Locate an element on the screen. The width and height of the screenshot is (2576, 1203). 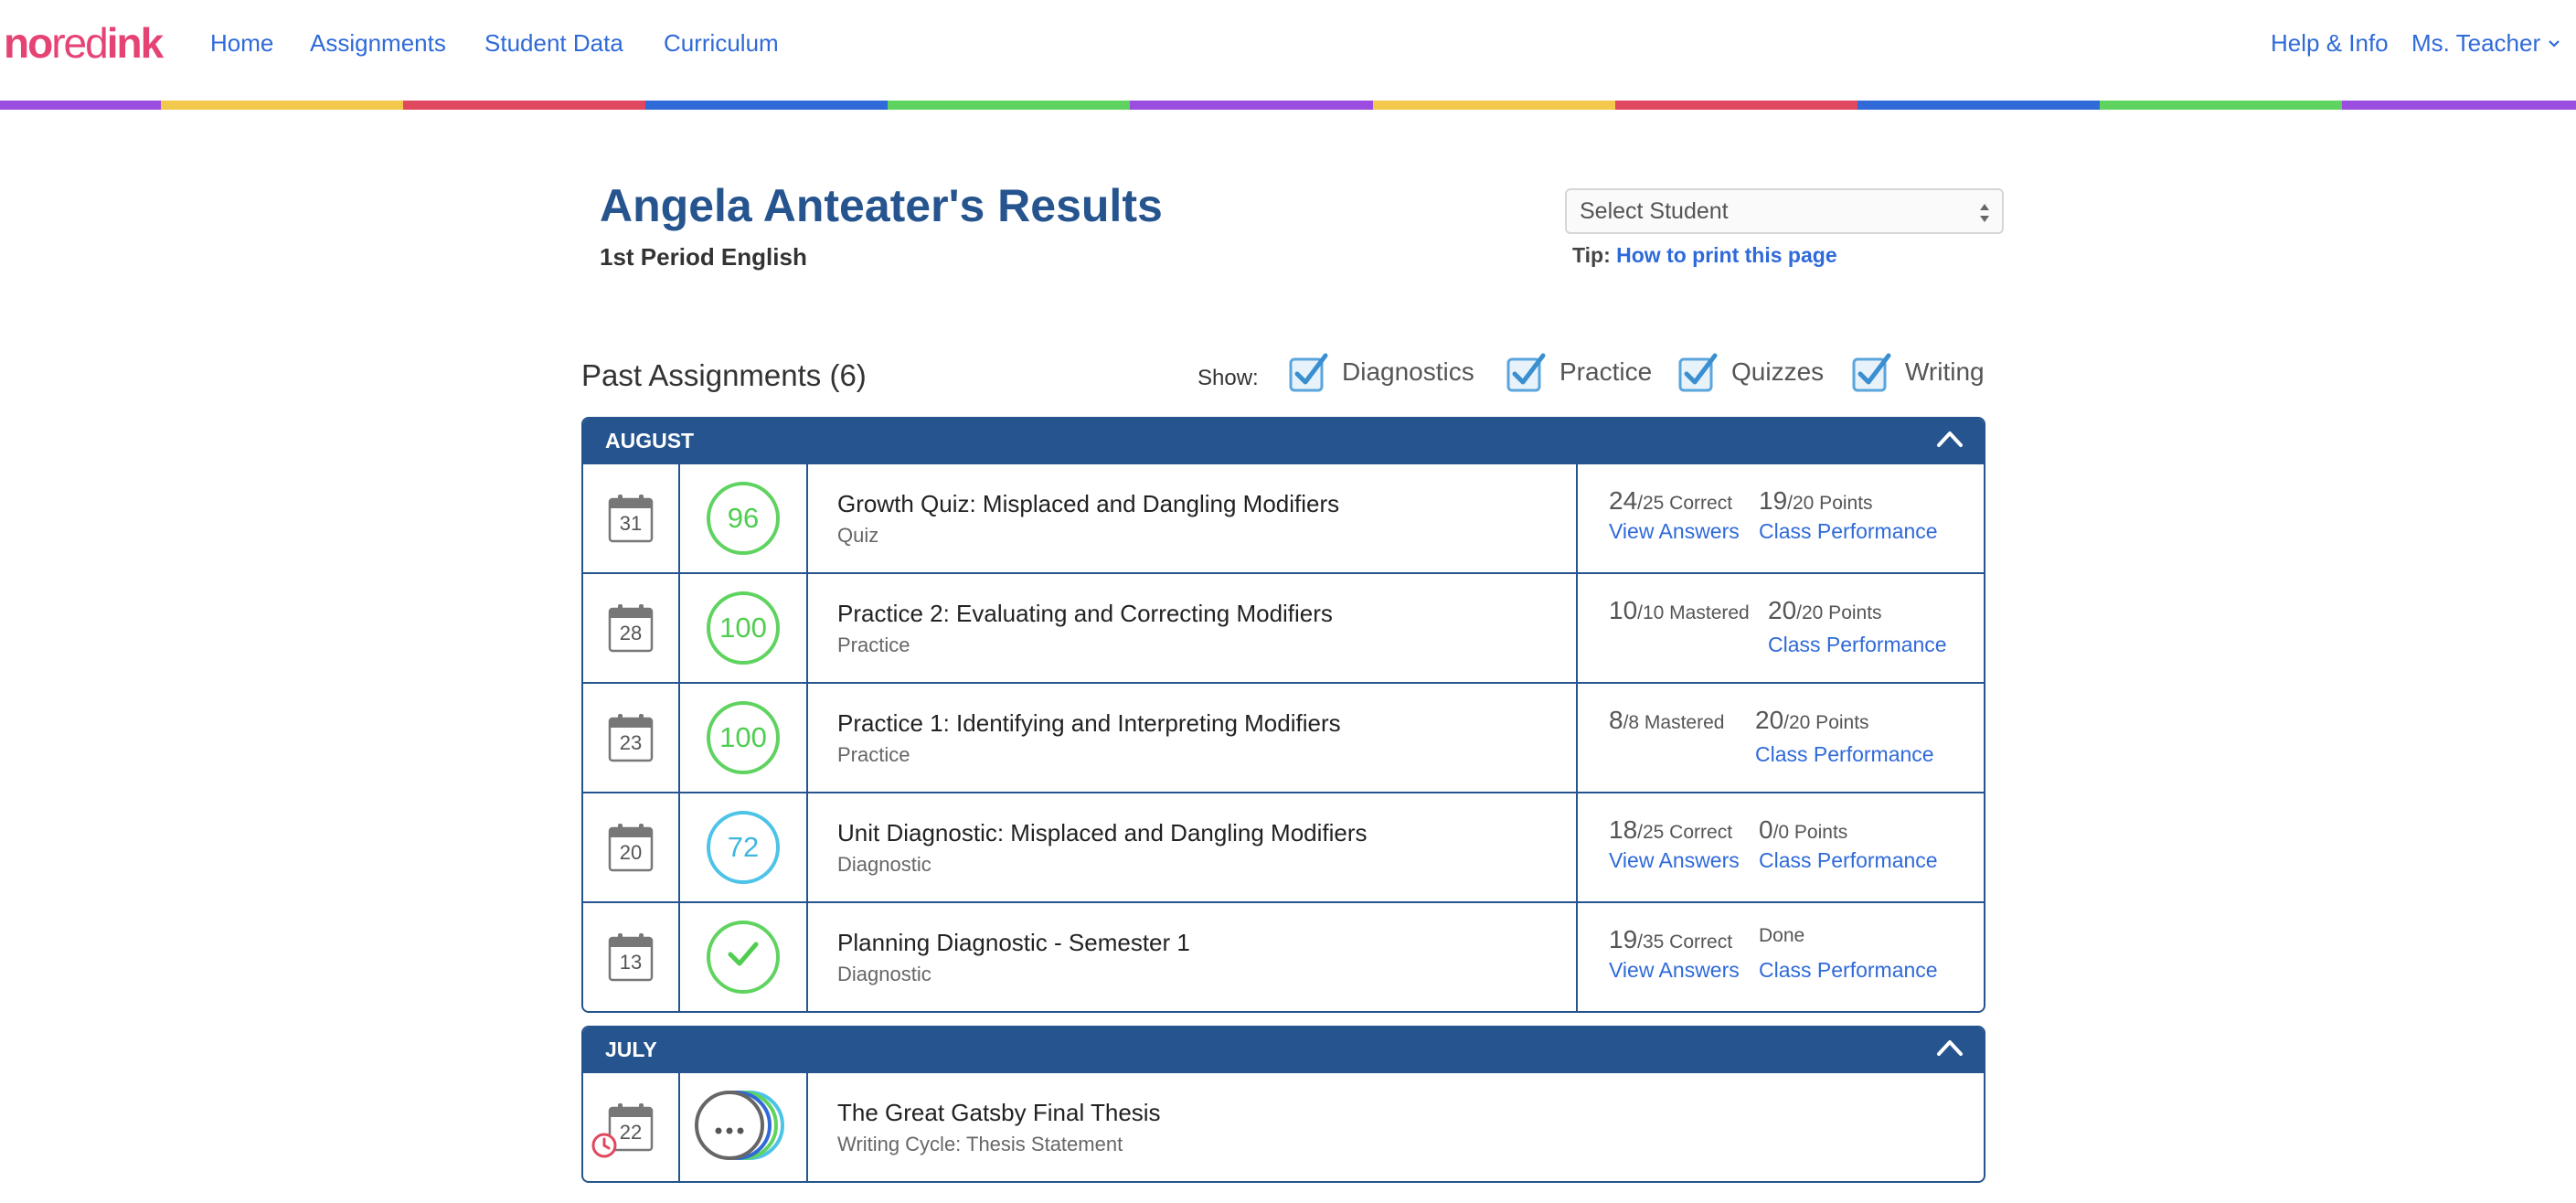
date-cell: 23 is located at coordinates (631, 738).